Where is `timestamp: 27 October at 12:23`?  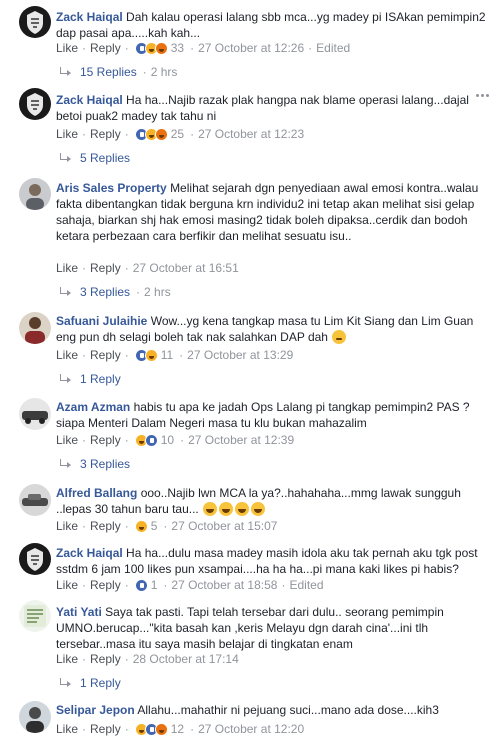 timestamp: 27 October at 12:23 is located at coordinates (251, 134).